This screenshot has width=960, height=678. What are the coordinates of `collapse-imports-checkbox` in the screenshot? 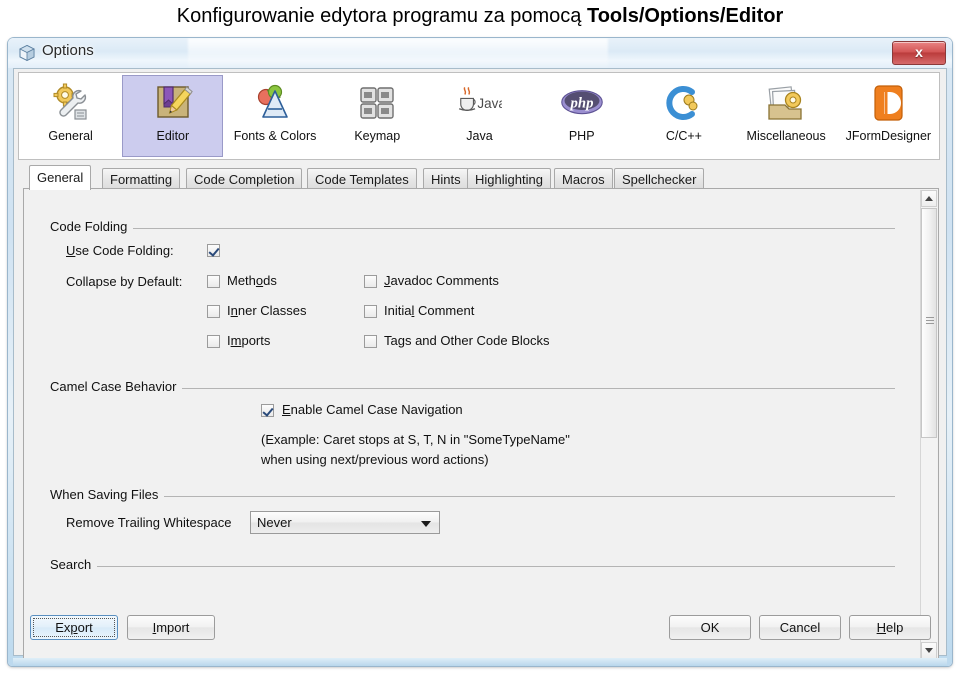 It's located at (213, 341).